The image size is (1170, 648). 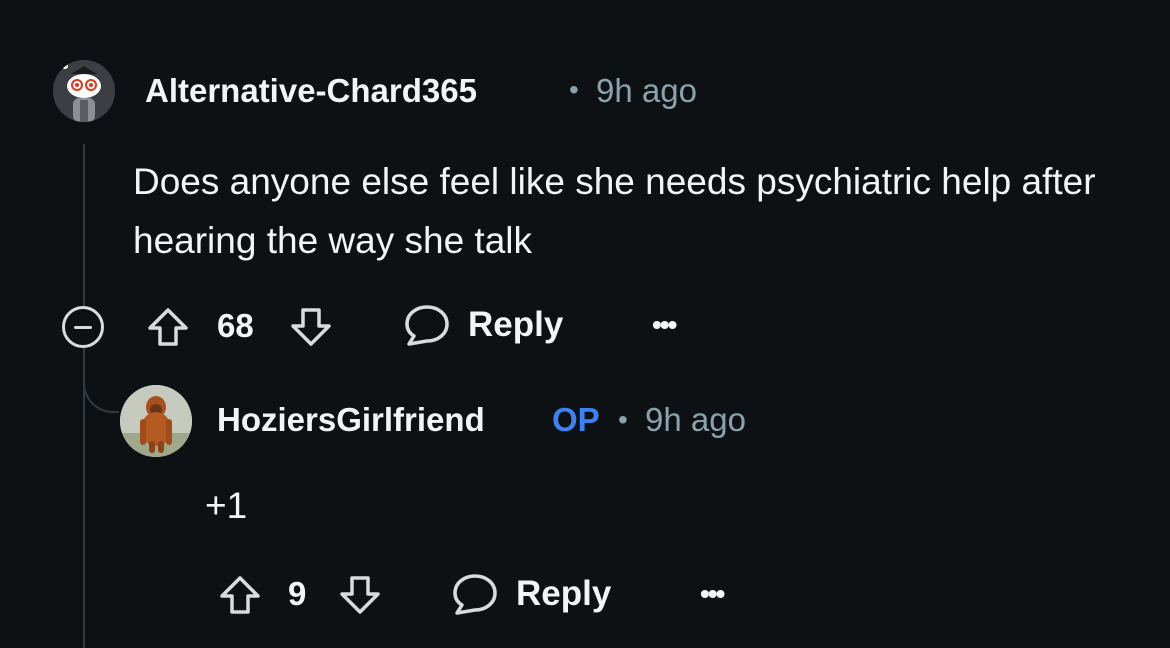 What do you see at coordinates (311, 91) in the screenshot?
I see `comment-username: Alternative-Chard365` at bounding box center [311, 91].